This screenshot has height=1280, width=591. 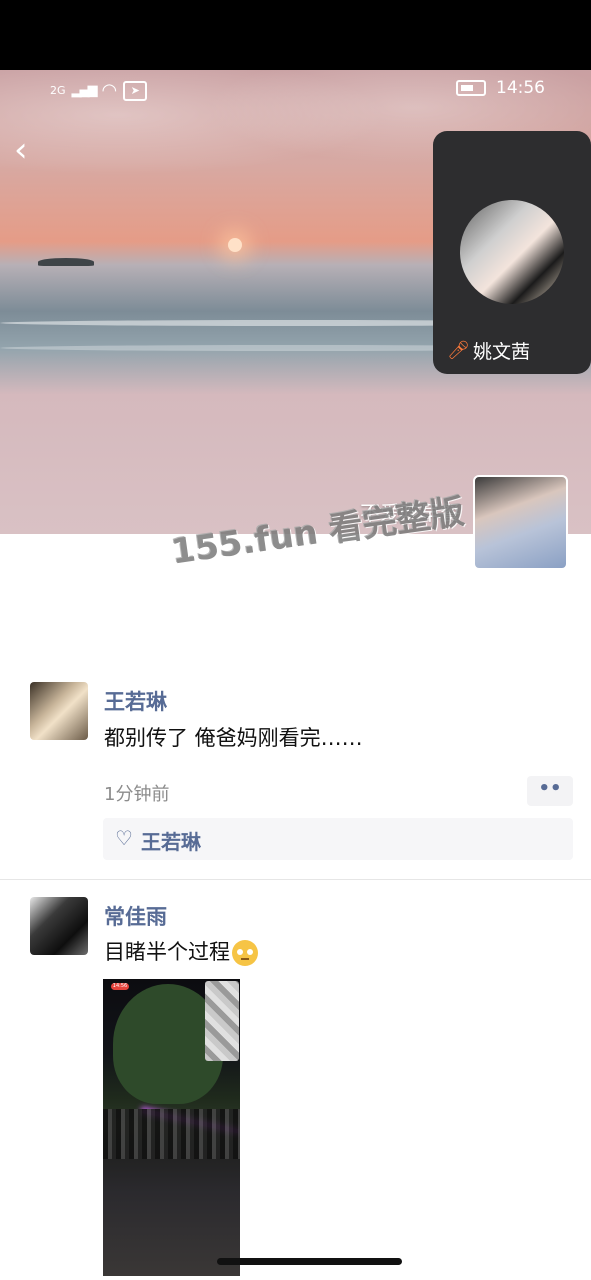 What do you see at coordinates (295, 35) in the screenshot?
I see `top-black-bar` at bounding box center [295, 35].